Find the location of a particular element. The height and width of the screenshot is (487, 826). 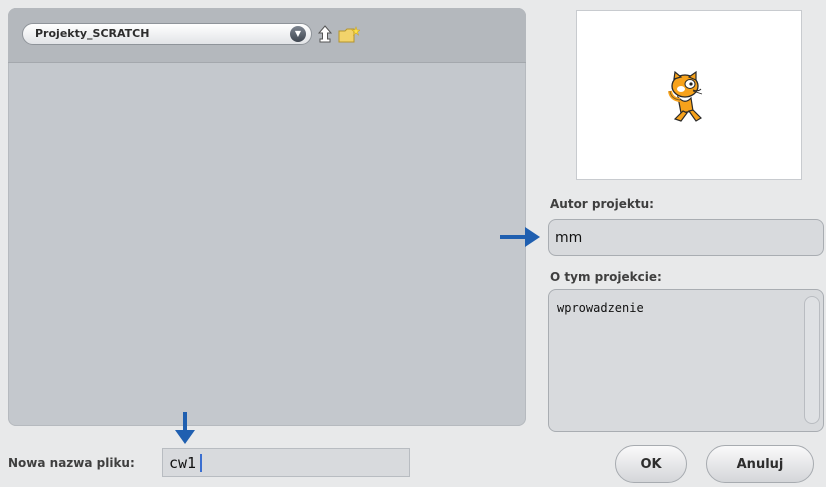

dropdown-arrow-icon: ▼ is located at coordinates (298, 34).